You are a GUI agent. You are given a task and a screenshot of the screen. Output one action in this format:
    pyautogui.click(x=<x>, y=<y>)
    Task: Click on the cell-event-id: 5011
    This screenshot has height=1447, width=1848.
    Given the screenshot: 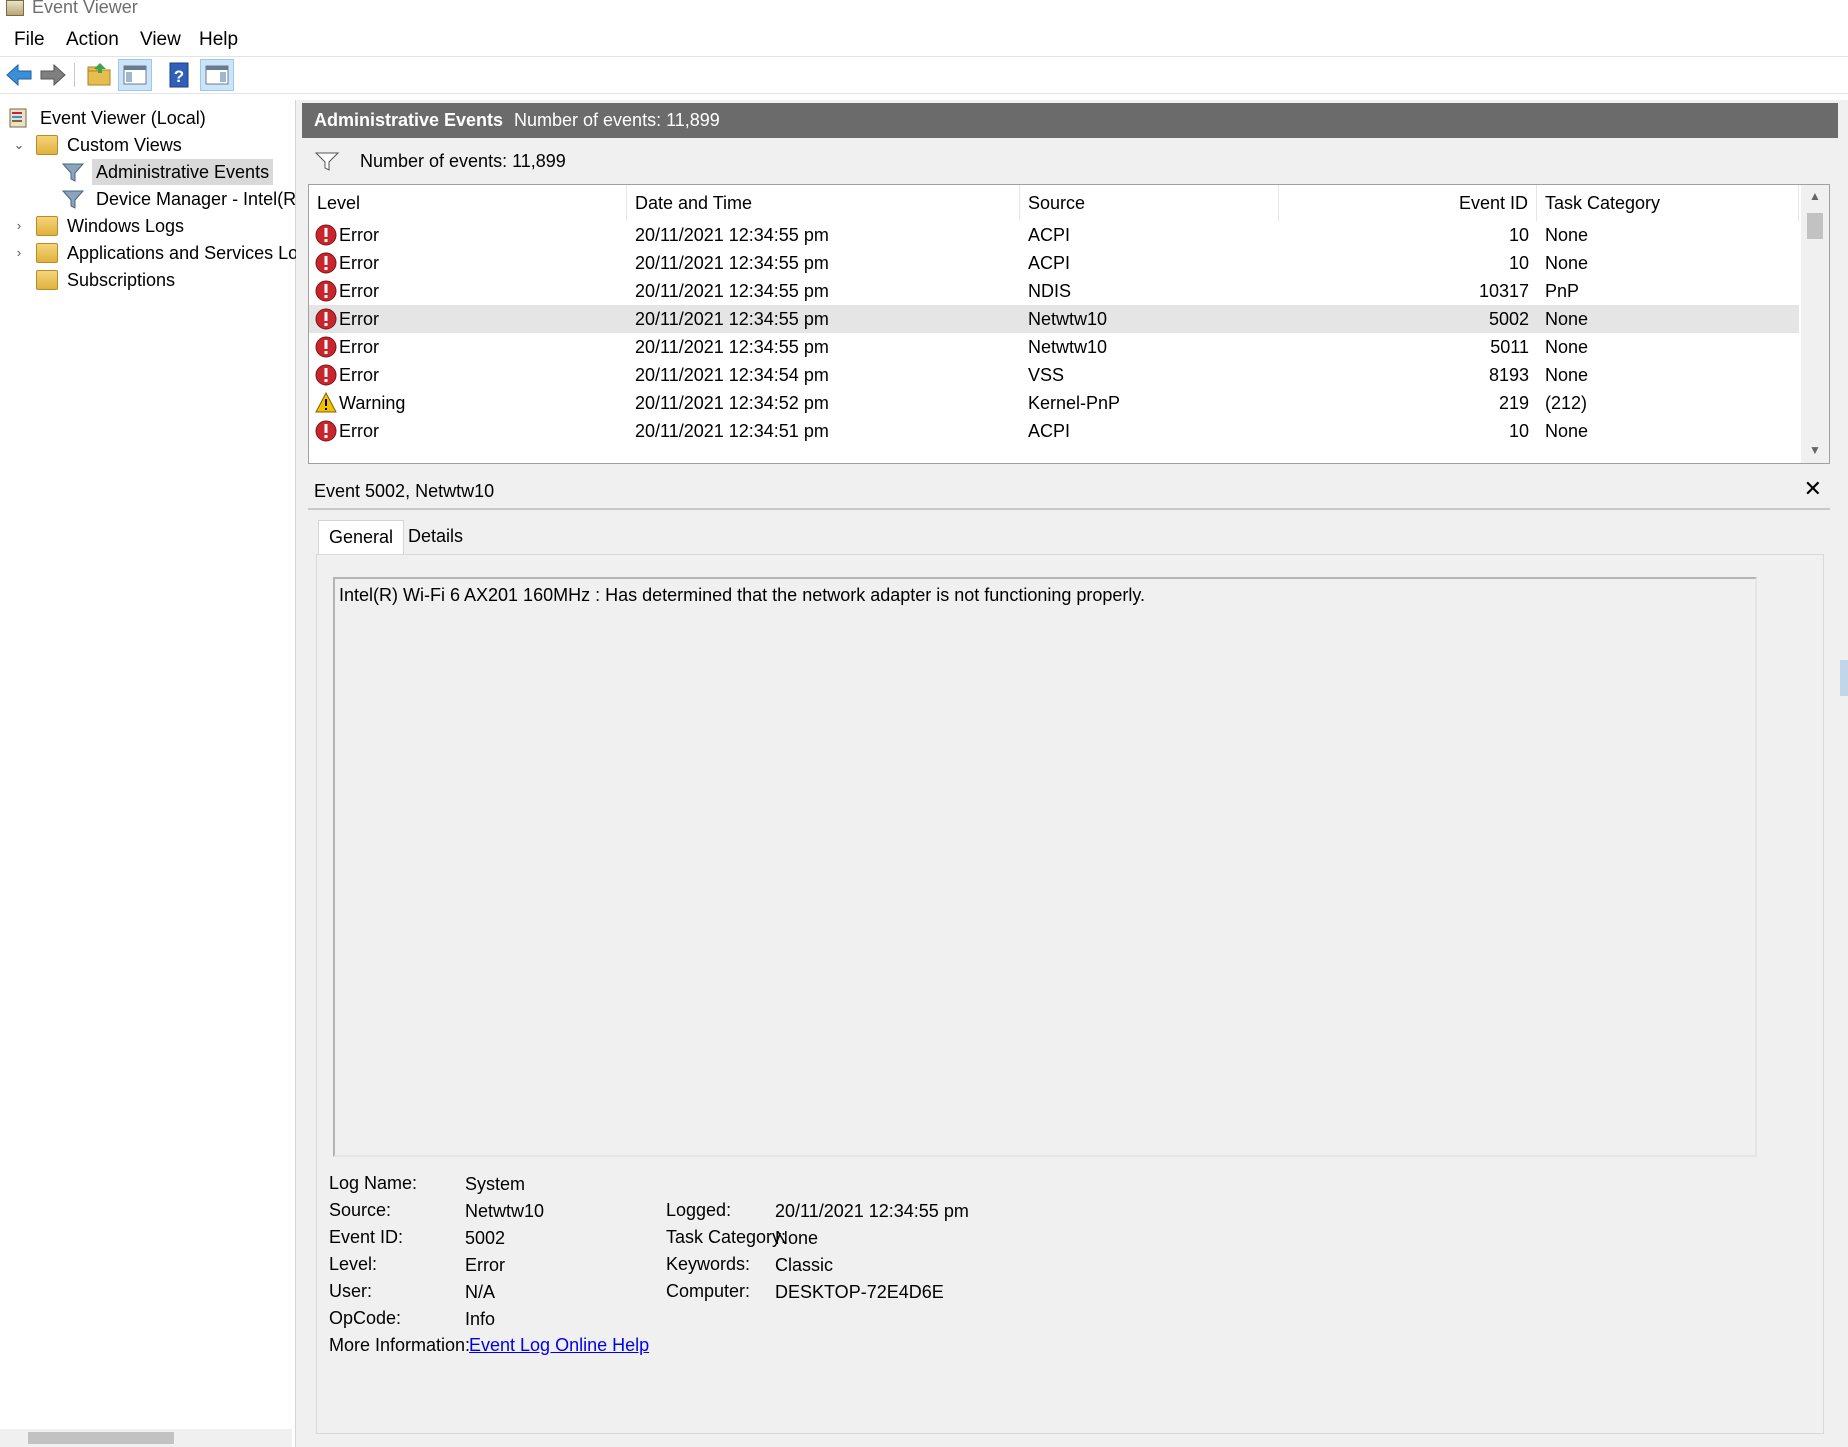 What is the action you would take?
    pyautogui.click(x=1509, y=347)
    